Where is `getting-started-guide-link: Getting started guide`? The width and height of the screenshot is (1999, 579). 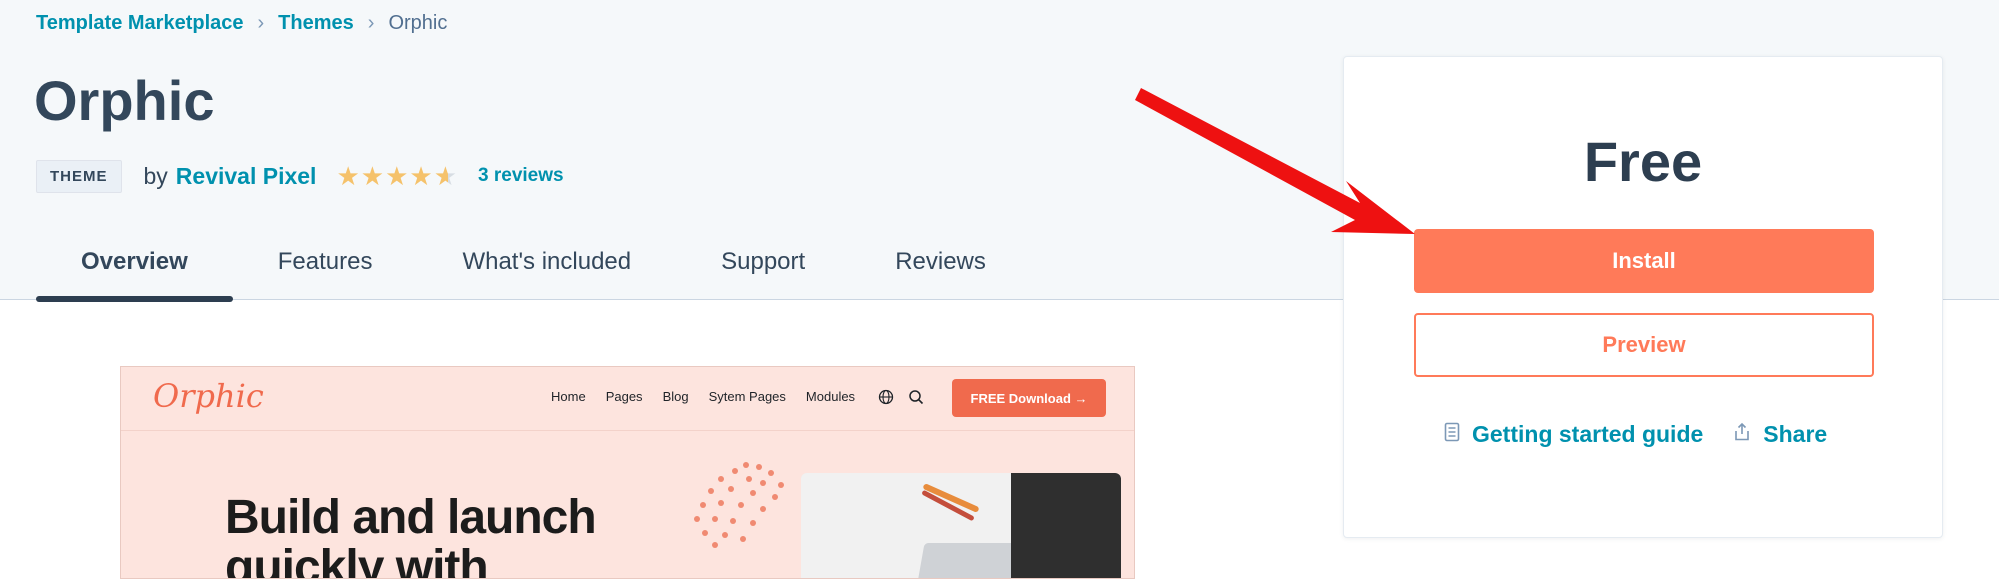
getting-started-guide-link: Getting started guide is located at coordinates (1573, 434).